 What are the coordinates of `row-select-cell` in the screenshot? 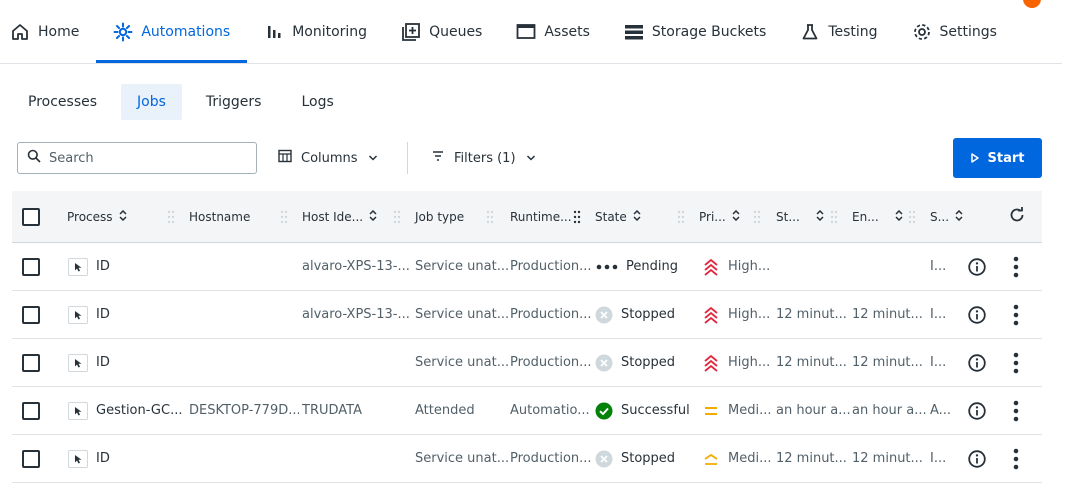 It's located at (31, 362).